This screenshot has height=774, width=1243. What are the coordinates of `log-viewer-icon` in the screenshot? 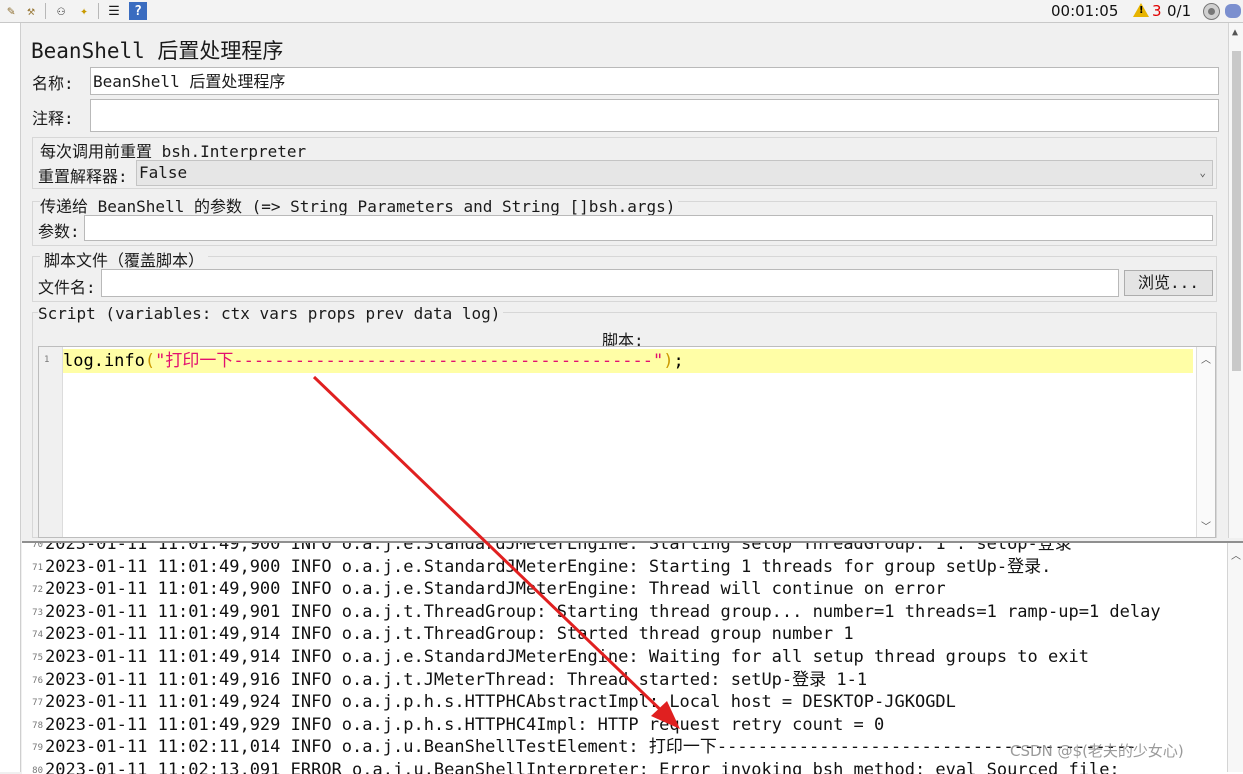 It's located at (1233, 11).